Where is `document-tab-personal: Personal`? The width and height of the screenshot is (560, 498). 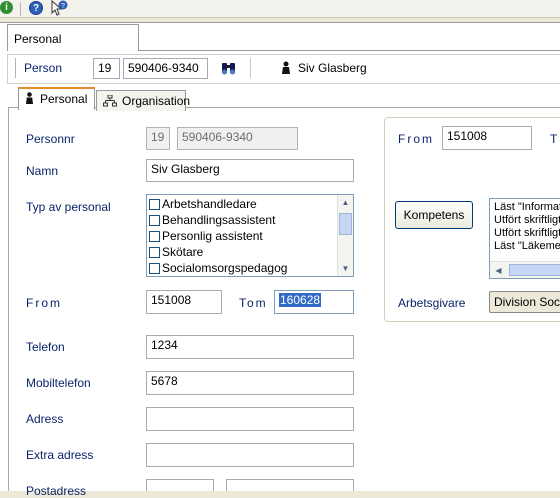 document-tab-personal: Personal is located at coordinates (73, 37).